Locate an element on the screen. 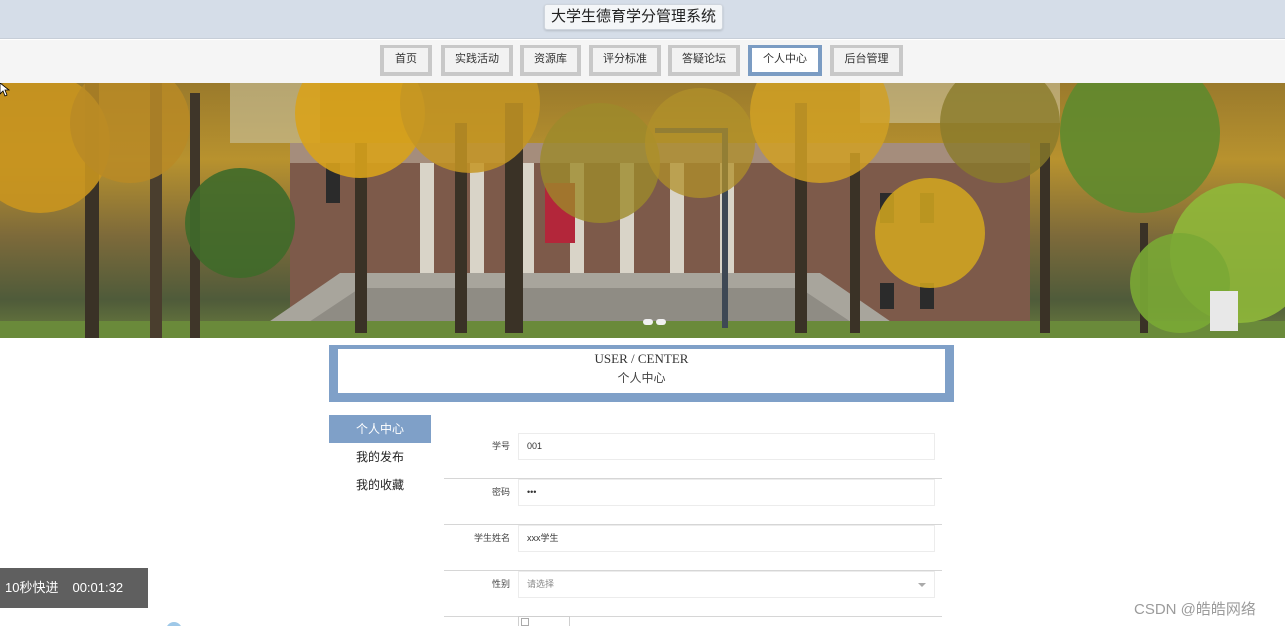 The width and height of the screenshot is (1285, 626). playback-time: 00:01:32 is located at coordinates (98, 587).